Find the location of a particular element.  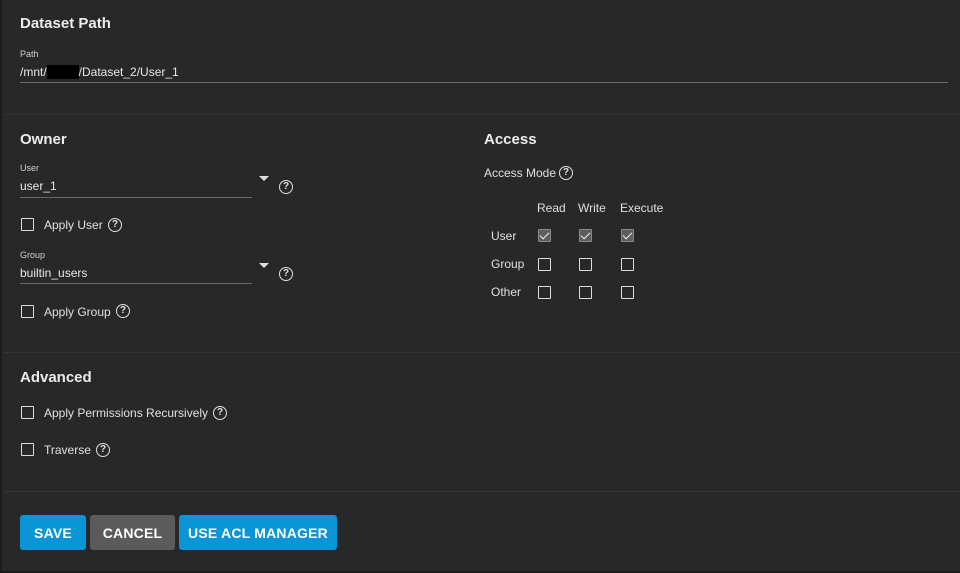

user-select: user_1 is located at coordinates (38, 186).